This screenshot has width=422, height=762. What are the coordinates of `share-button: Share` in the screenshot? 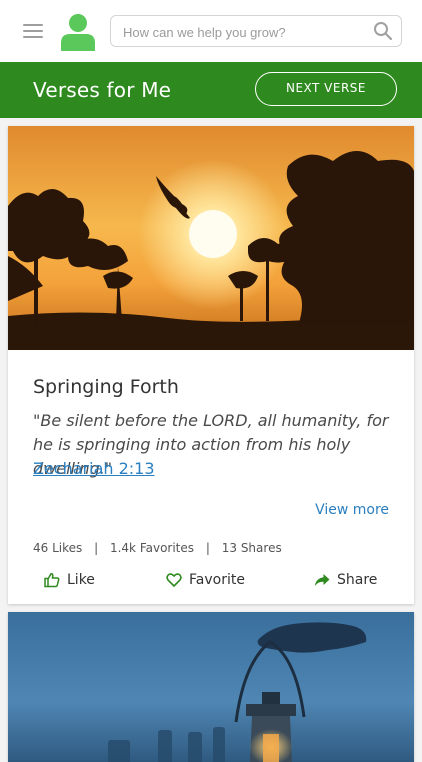 It's located at (345, 580).